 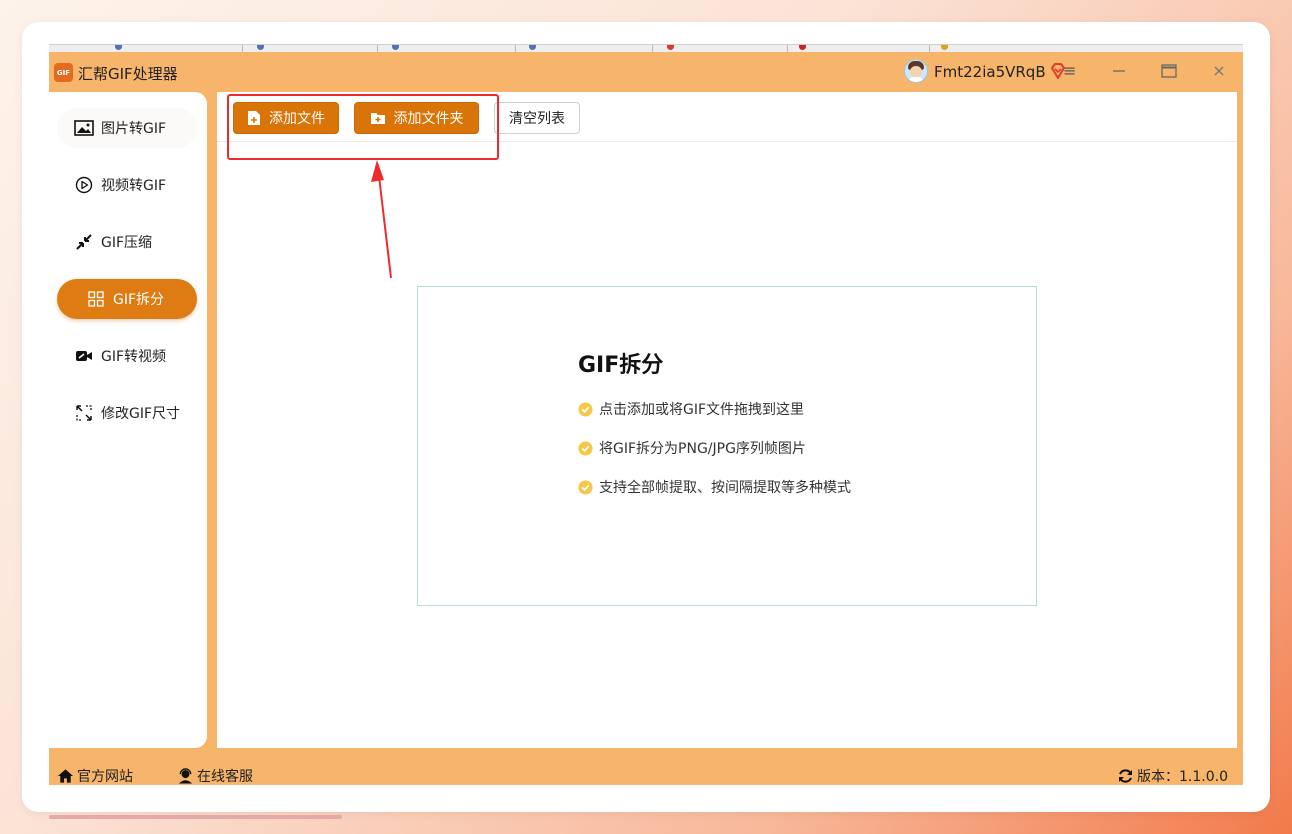 I want to click on drop-zone-title: GIF拆分, so click(x=621, y=365).